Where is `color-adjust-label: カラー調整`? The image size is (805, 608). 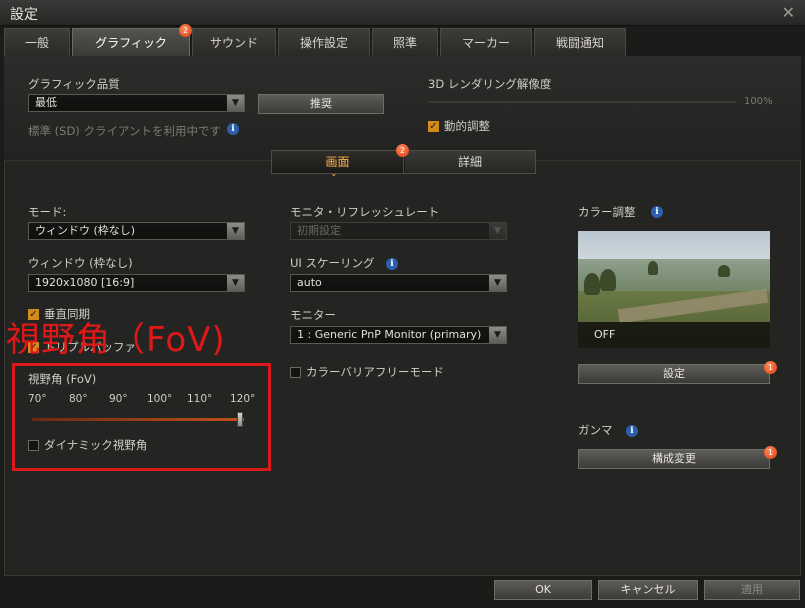 color-adjust-label: カラー調整 is located at coordinates (607, 212).